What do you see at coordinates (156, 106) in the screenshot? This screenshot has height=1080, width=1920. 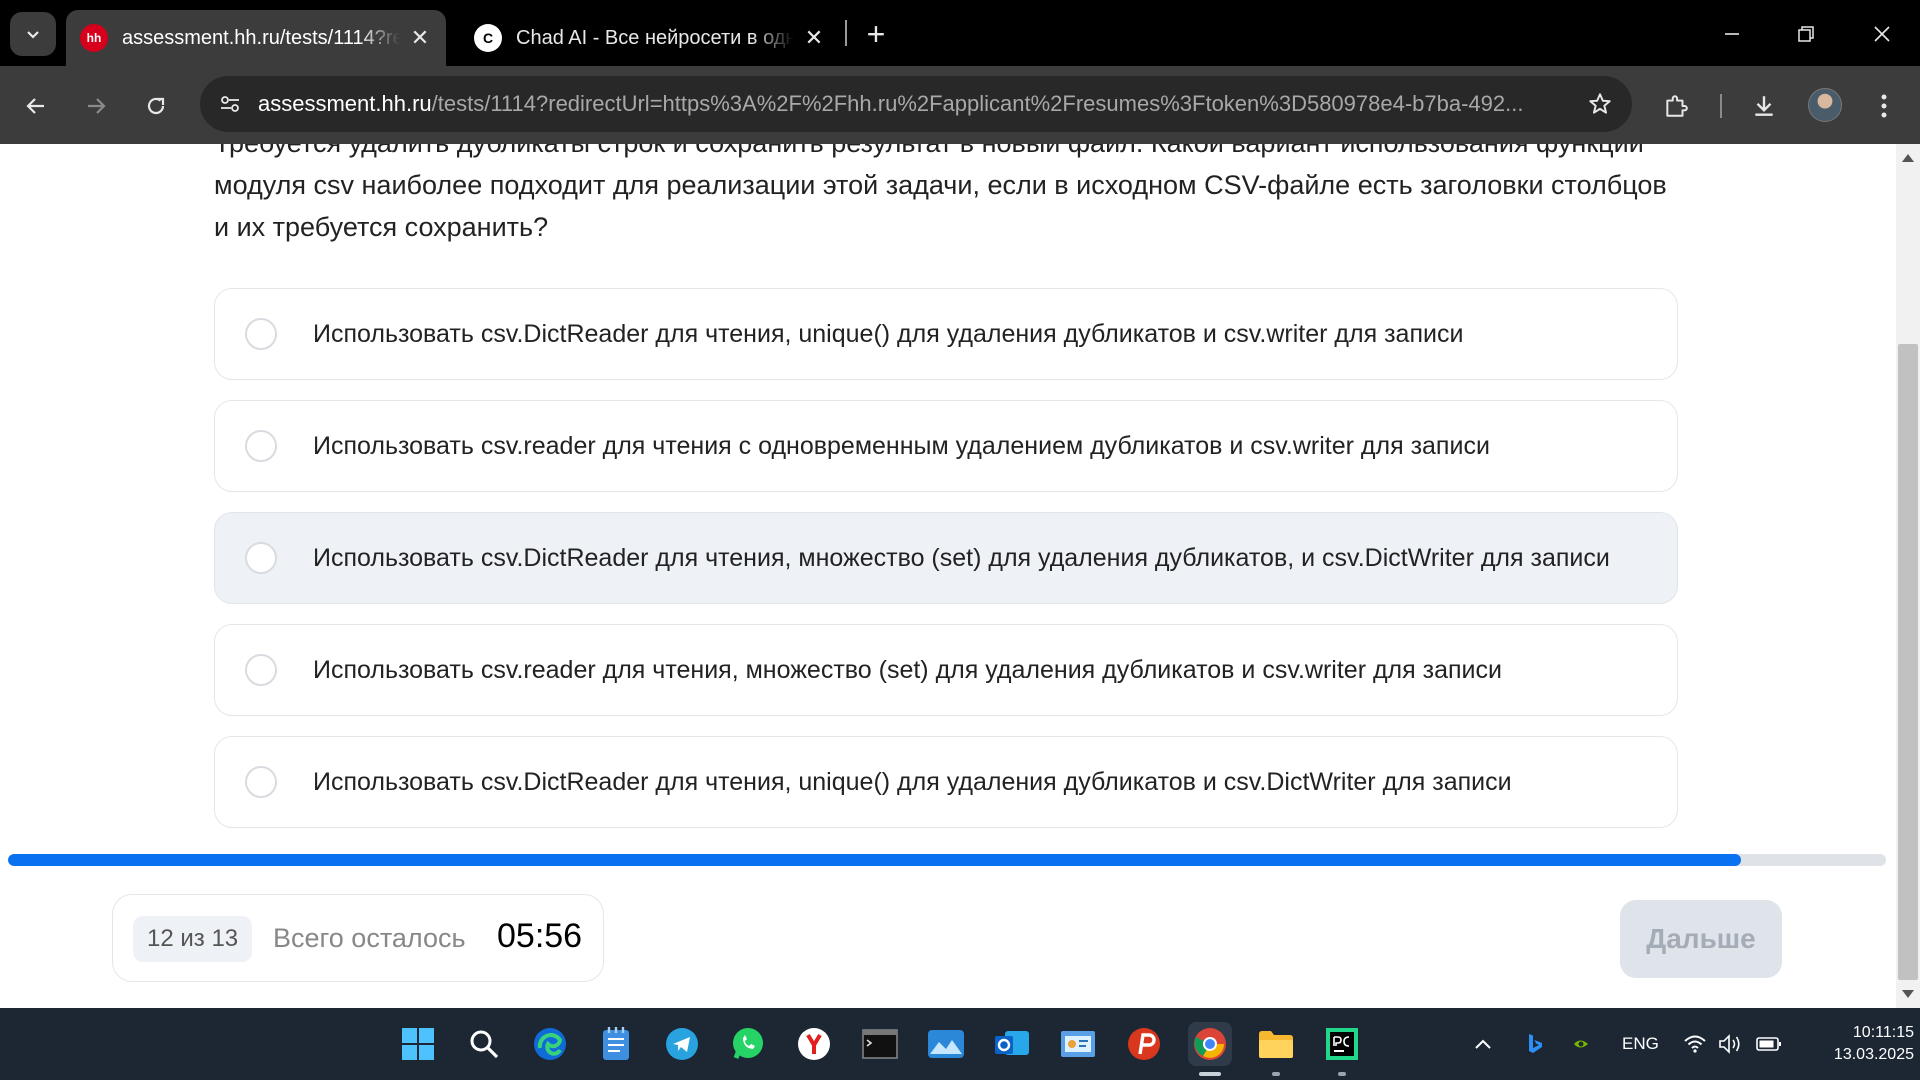 I see `reload-button` at bounding box center [156, 106].